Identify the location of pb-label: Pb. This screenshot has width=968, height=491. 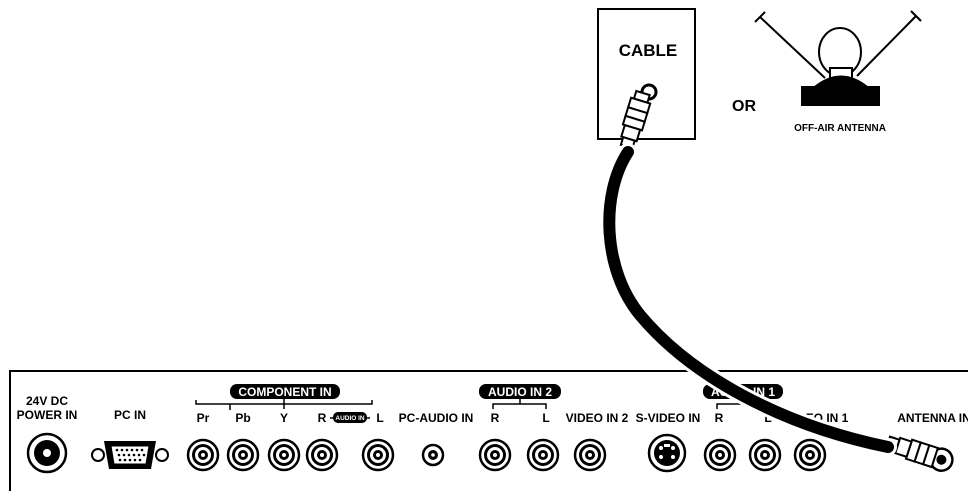
(242, 418).